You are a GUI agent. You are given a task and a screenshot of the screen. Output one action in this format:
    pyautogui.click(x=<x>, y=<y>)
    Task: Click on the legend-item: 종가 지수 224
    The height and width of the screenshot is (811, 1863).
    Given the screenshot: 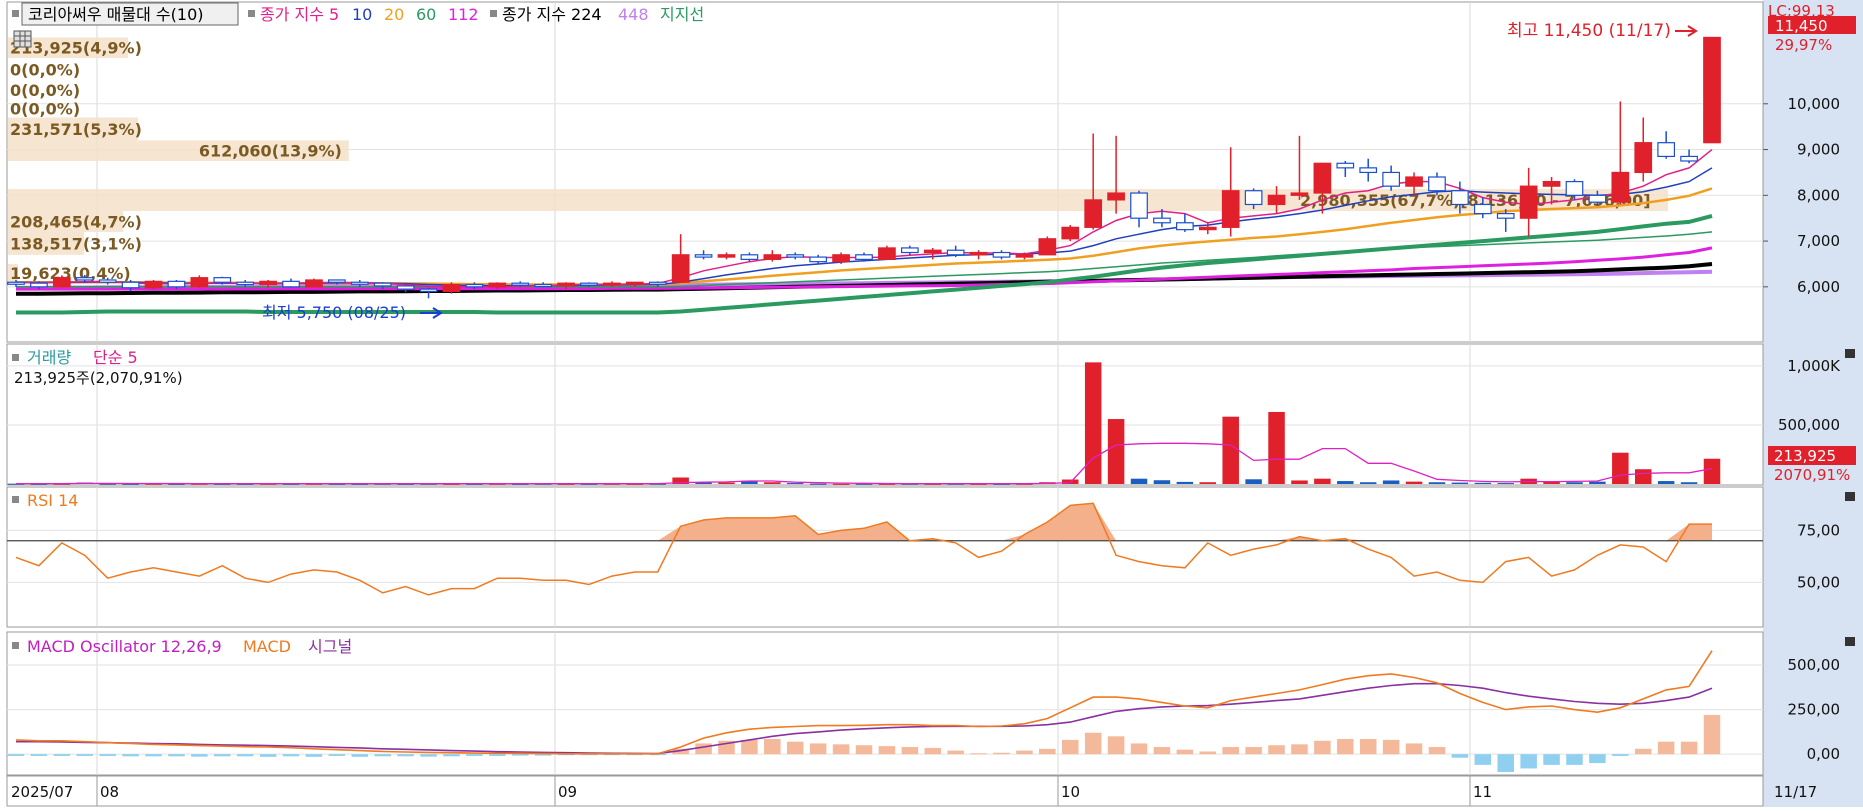 What is the action you would take?
    pyautogui.click(x=552, y=14)
    